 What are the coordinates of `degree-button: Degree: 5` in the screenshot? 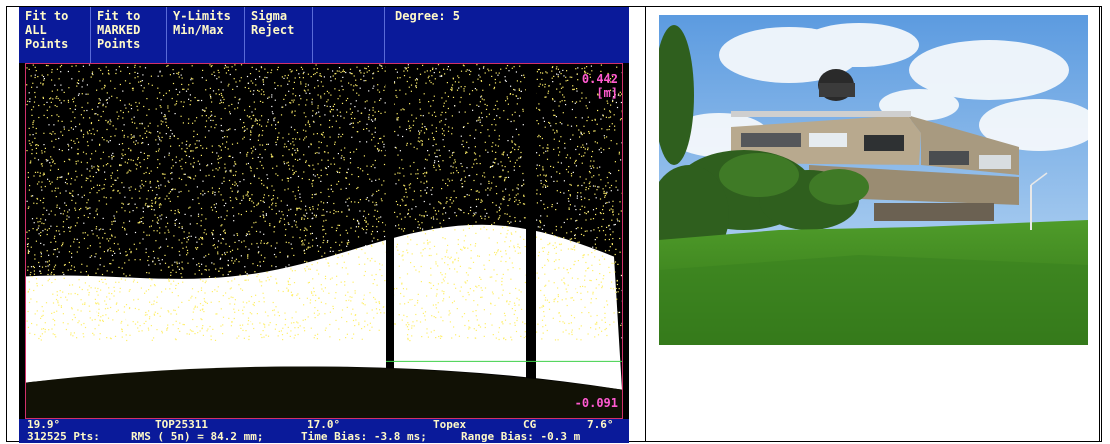 It's located at (507, 35).